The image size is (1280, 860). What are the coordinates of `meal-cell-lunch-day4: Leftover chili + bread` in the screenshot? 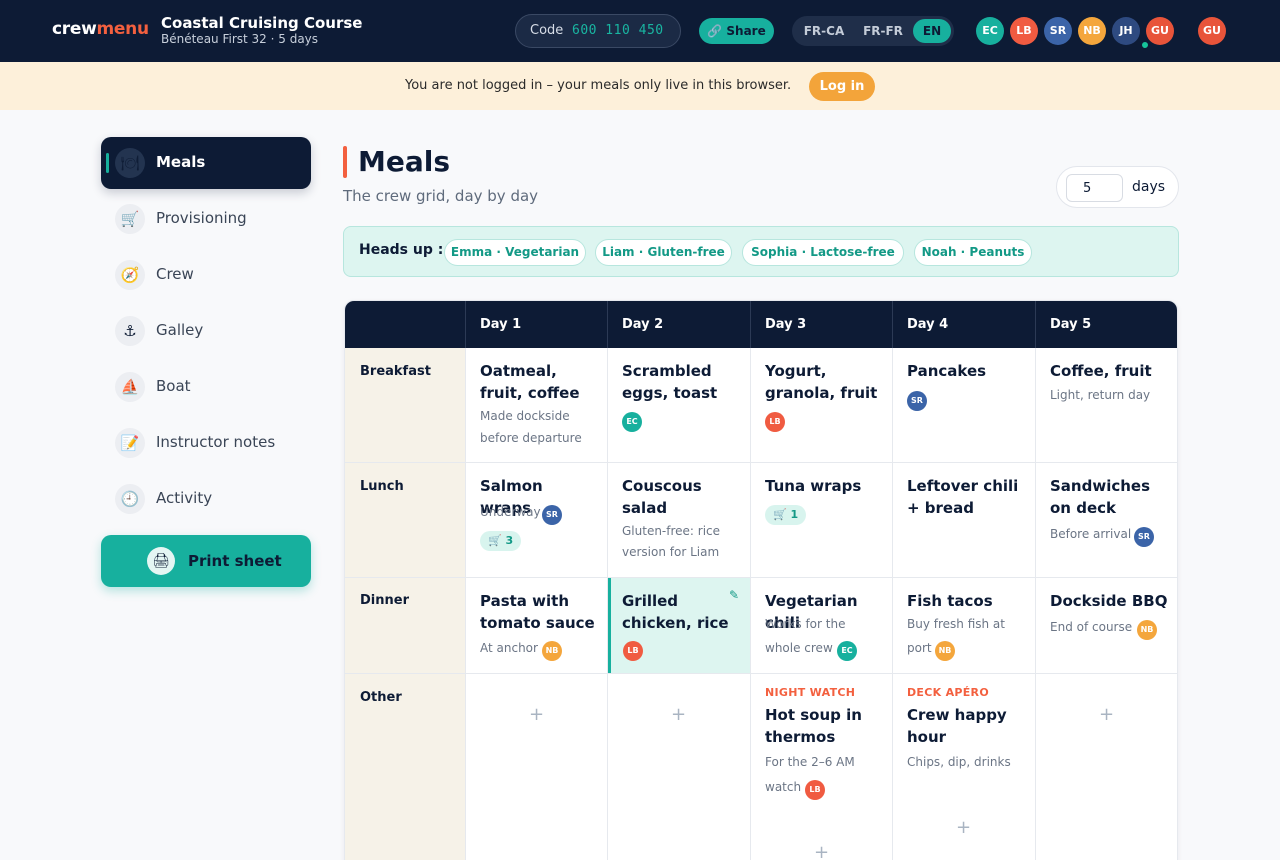 It's located at (964, 520).